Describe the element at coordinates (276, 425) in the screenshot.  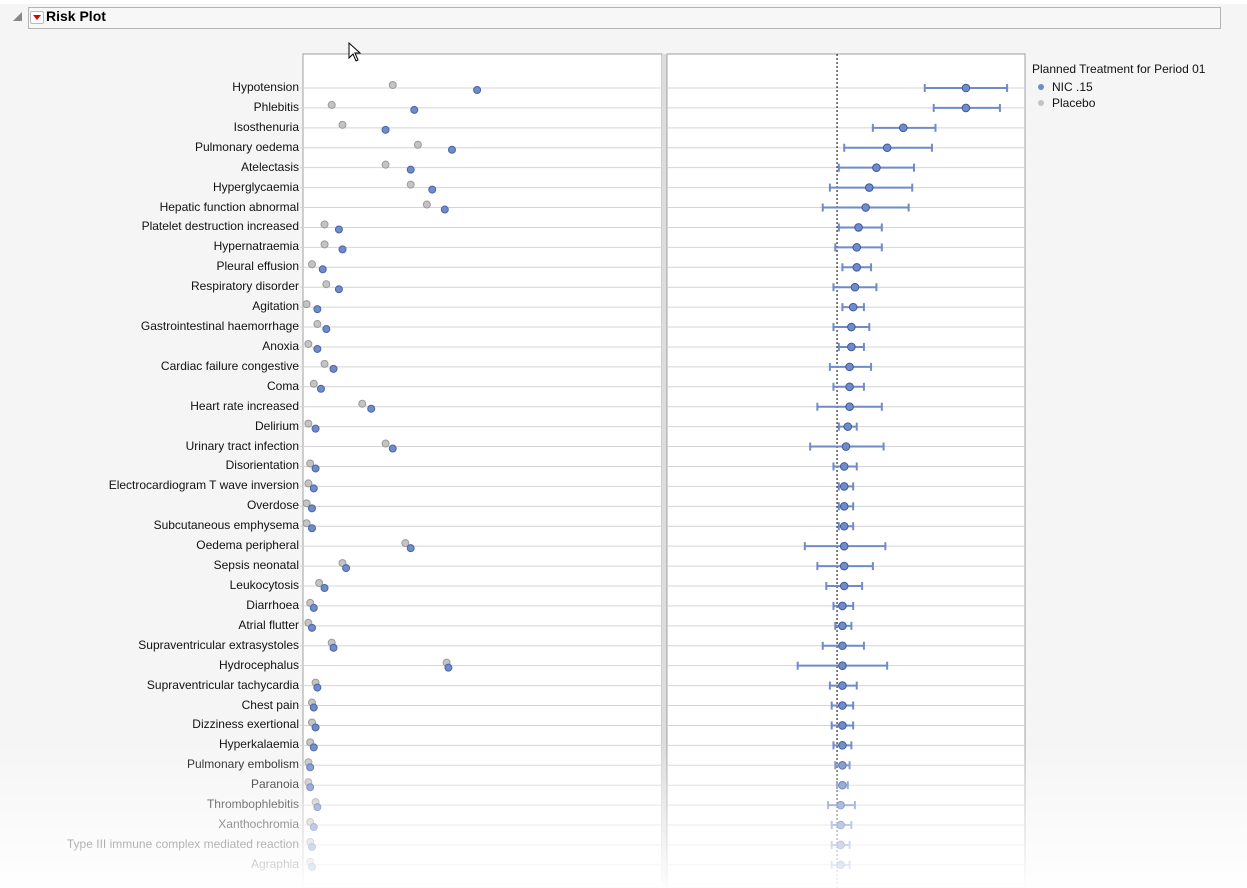
I see `category-label: Delirium` at that location.